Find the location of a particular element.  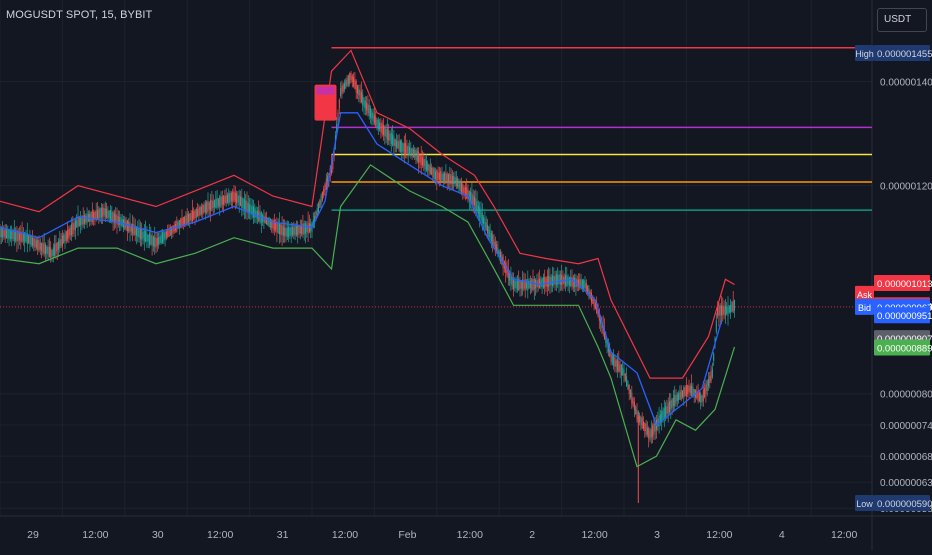

price-label-text-0: 0.000001455 is located at coordinates (904, 54).